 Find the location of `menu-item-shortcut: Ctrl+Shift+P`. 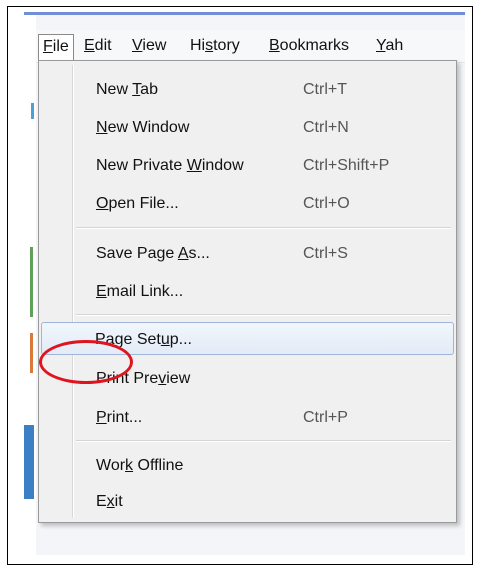

menu-item-shortcut: Ctrl+Shift+P is located at coordinates (346, 165).